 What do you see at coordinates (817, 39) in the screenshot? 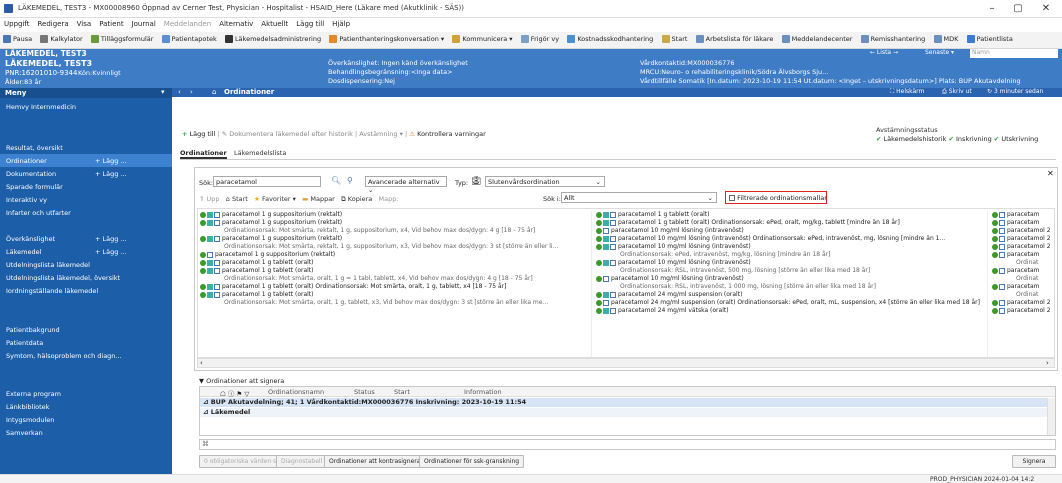
I see `toolbar-meddelandecenter: Meddelandecenter` at bounding box center [817, 39].